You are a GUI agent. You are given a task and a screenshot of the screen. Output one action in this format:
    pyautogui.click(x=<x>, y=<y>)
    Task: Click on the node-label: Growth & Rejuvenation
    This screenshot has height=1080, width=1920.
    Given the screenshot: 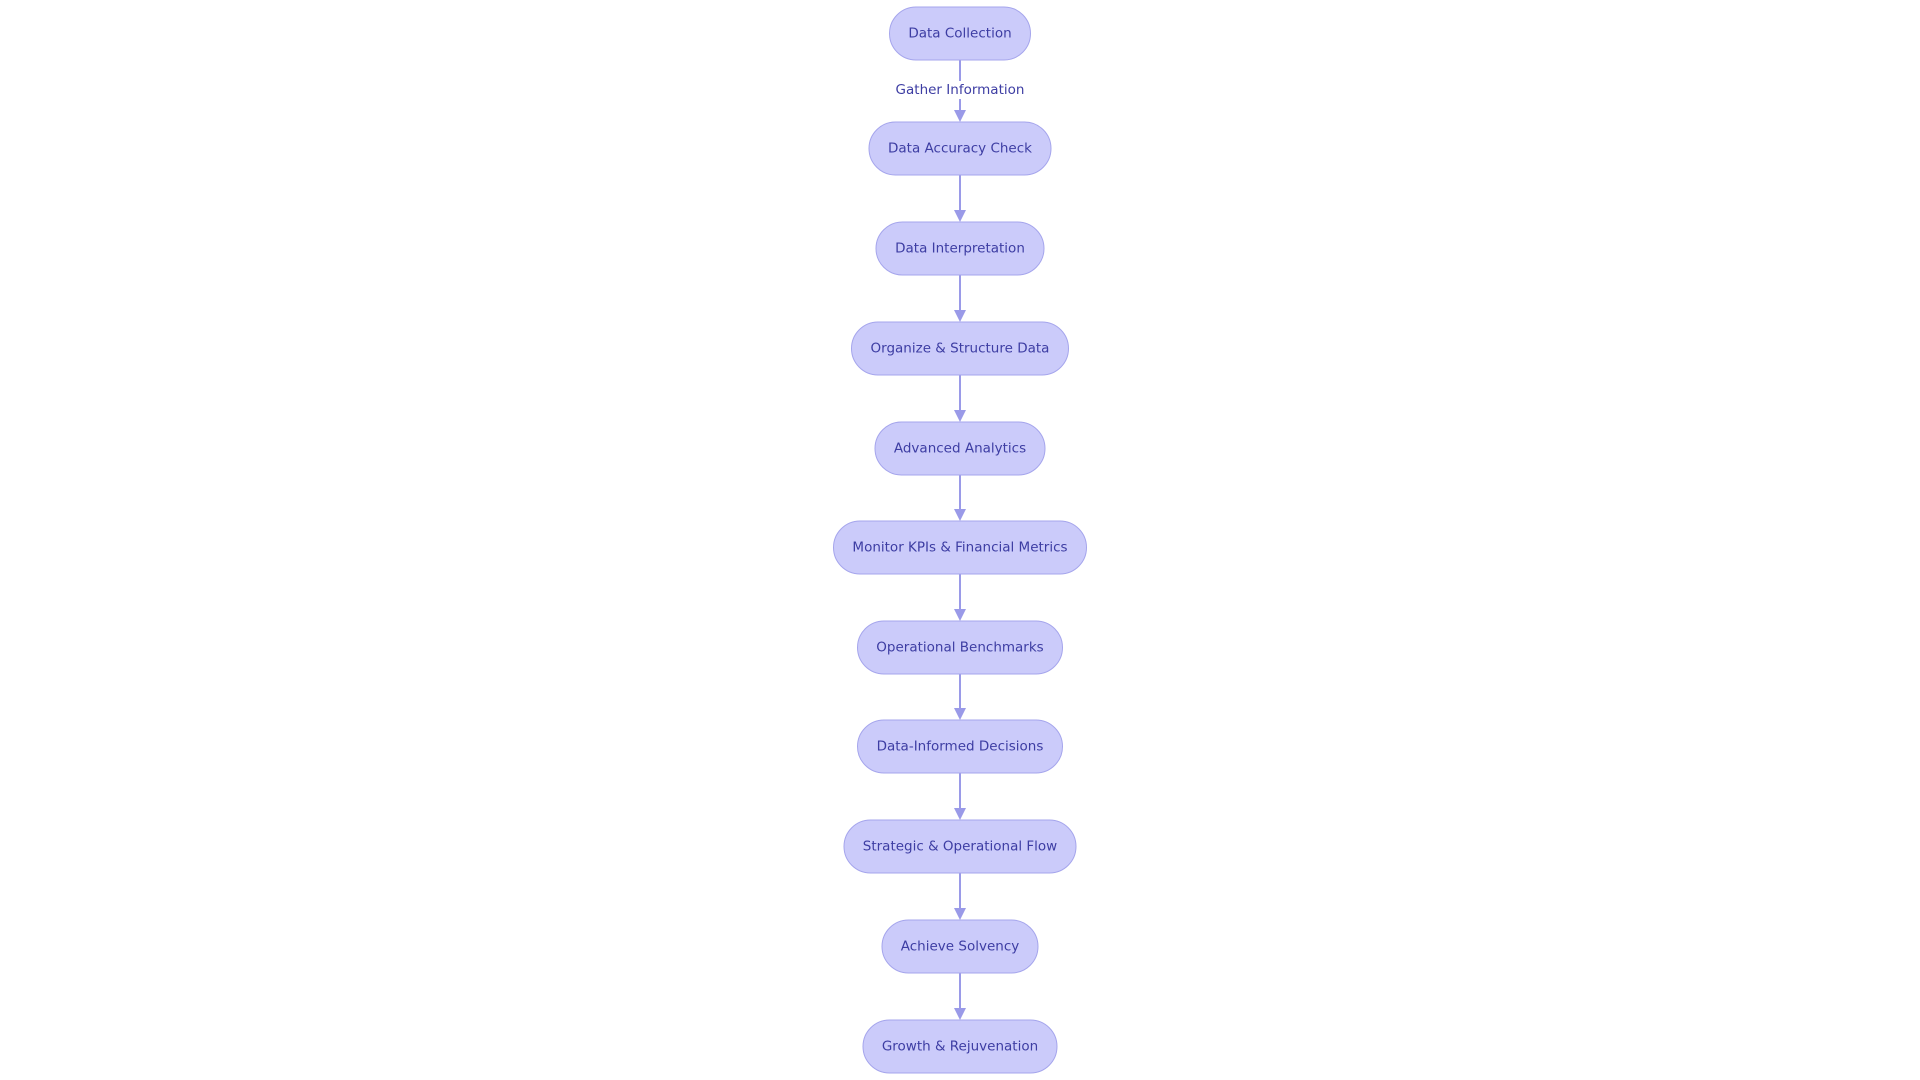 What is the action you would take?
    pyautogui.click(x=960, y=1047)
    